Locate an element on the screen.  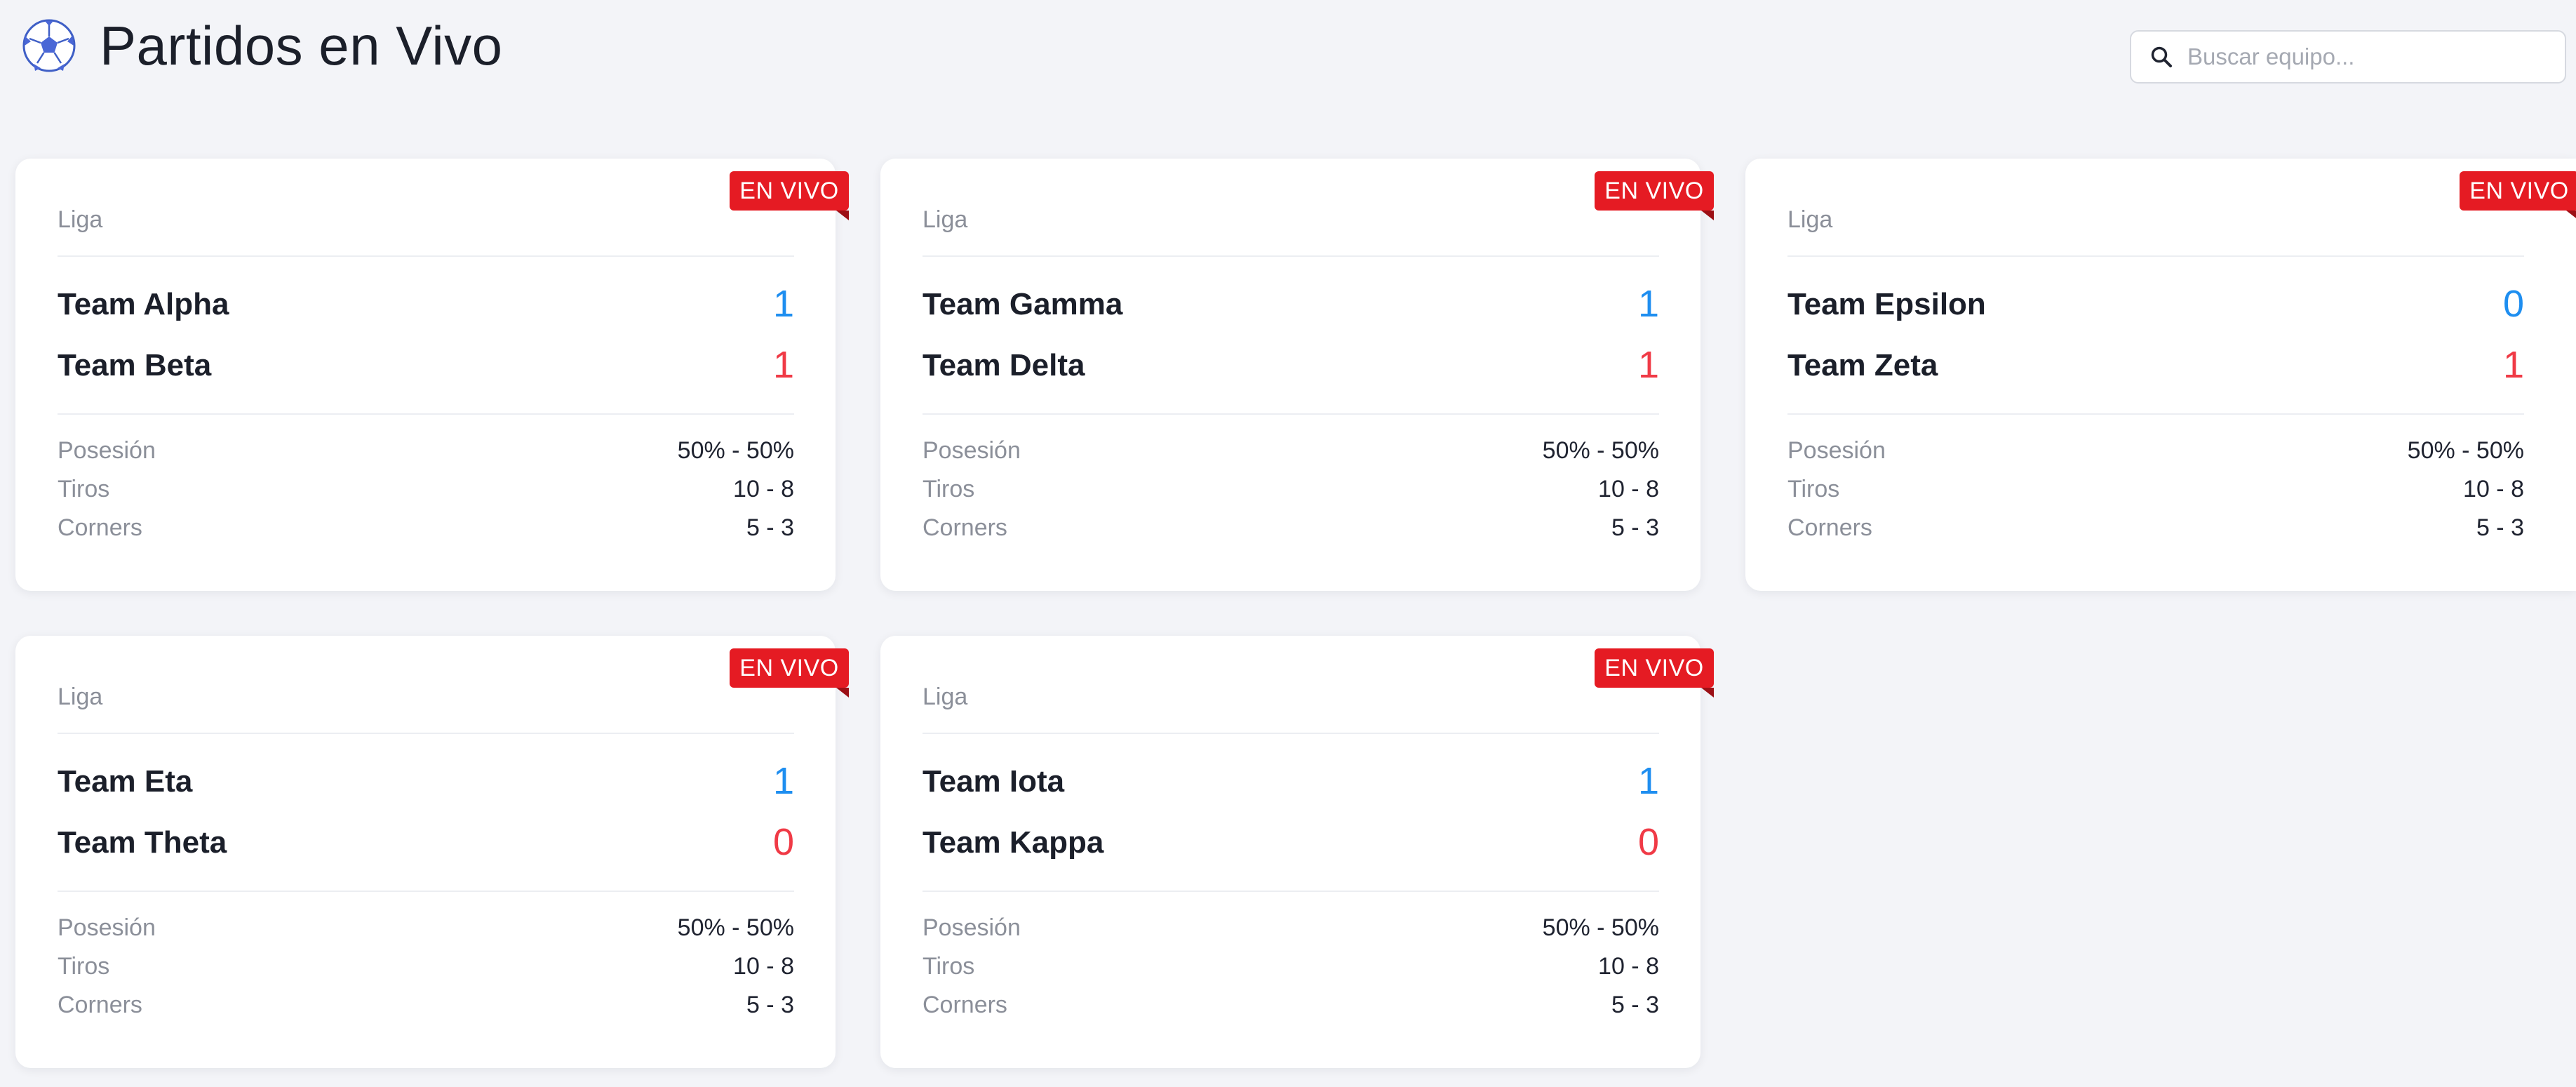
away-team-name: Team Delta is located at coordinates (1004, 365).